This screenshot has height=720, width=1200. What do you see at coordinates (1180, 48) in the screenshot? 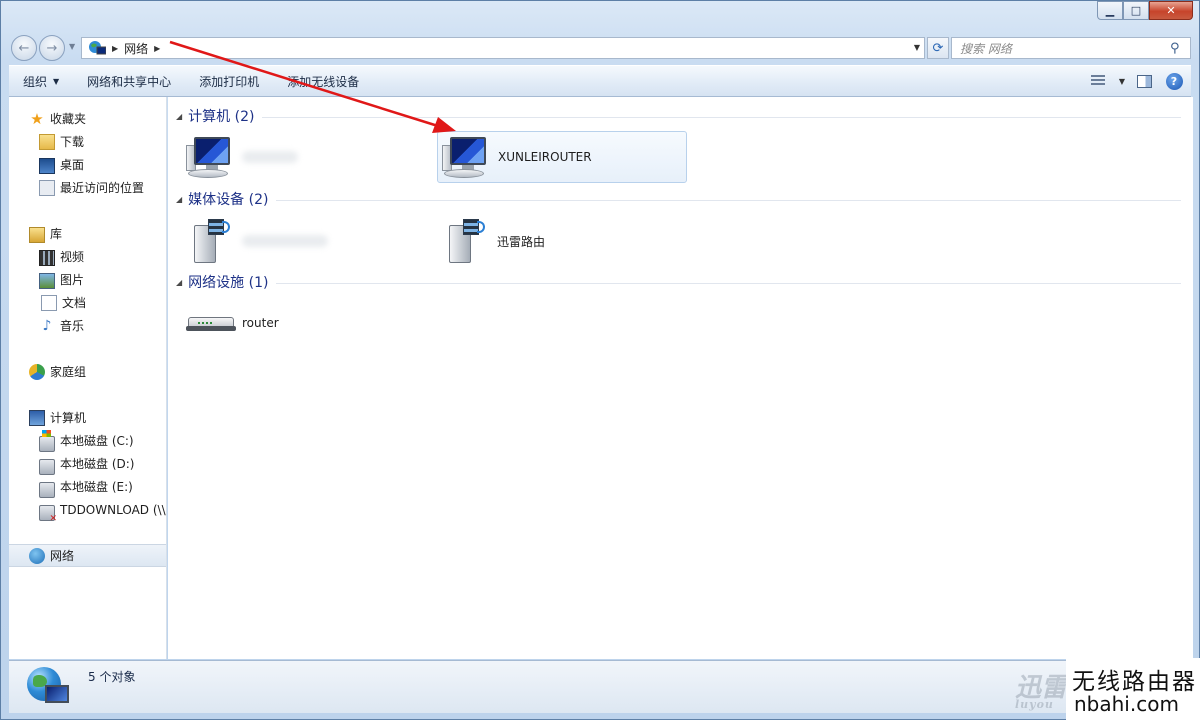
I see `search-icon: ⚲` at bounding box center [1180, 48].